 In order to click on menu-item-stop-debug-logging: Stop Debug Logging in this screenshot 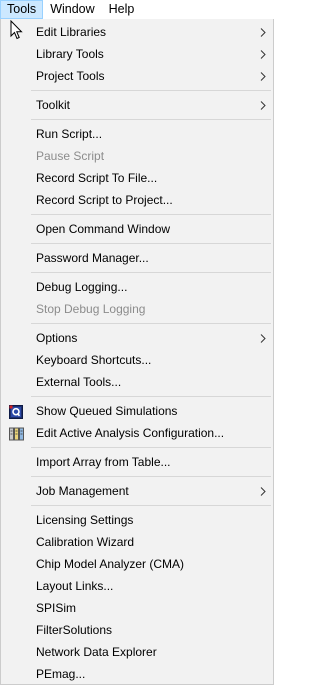, I will do `click(137, 309)`.